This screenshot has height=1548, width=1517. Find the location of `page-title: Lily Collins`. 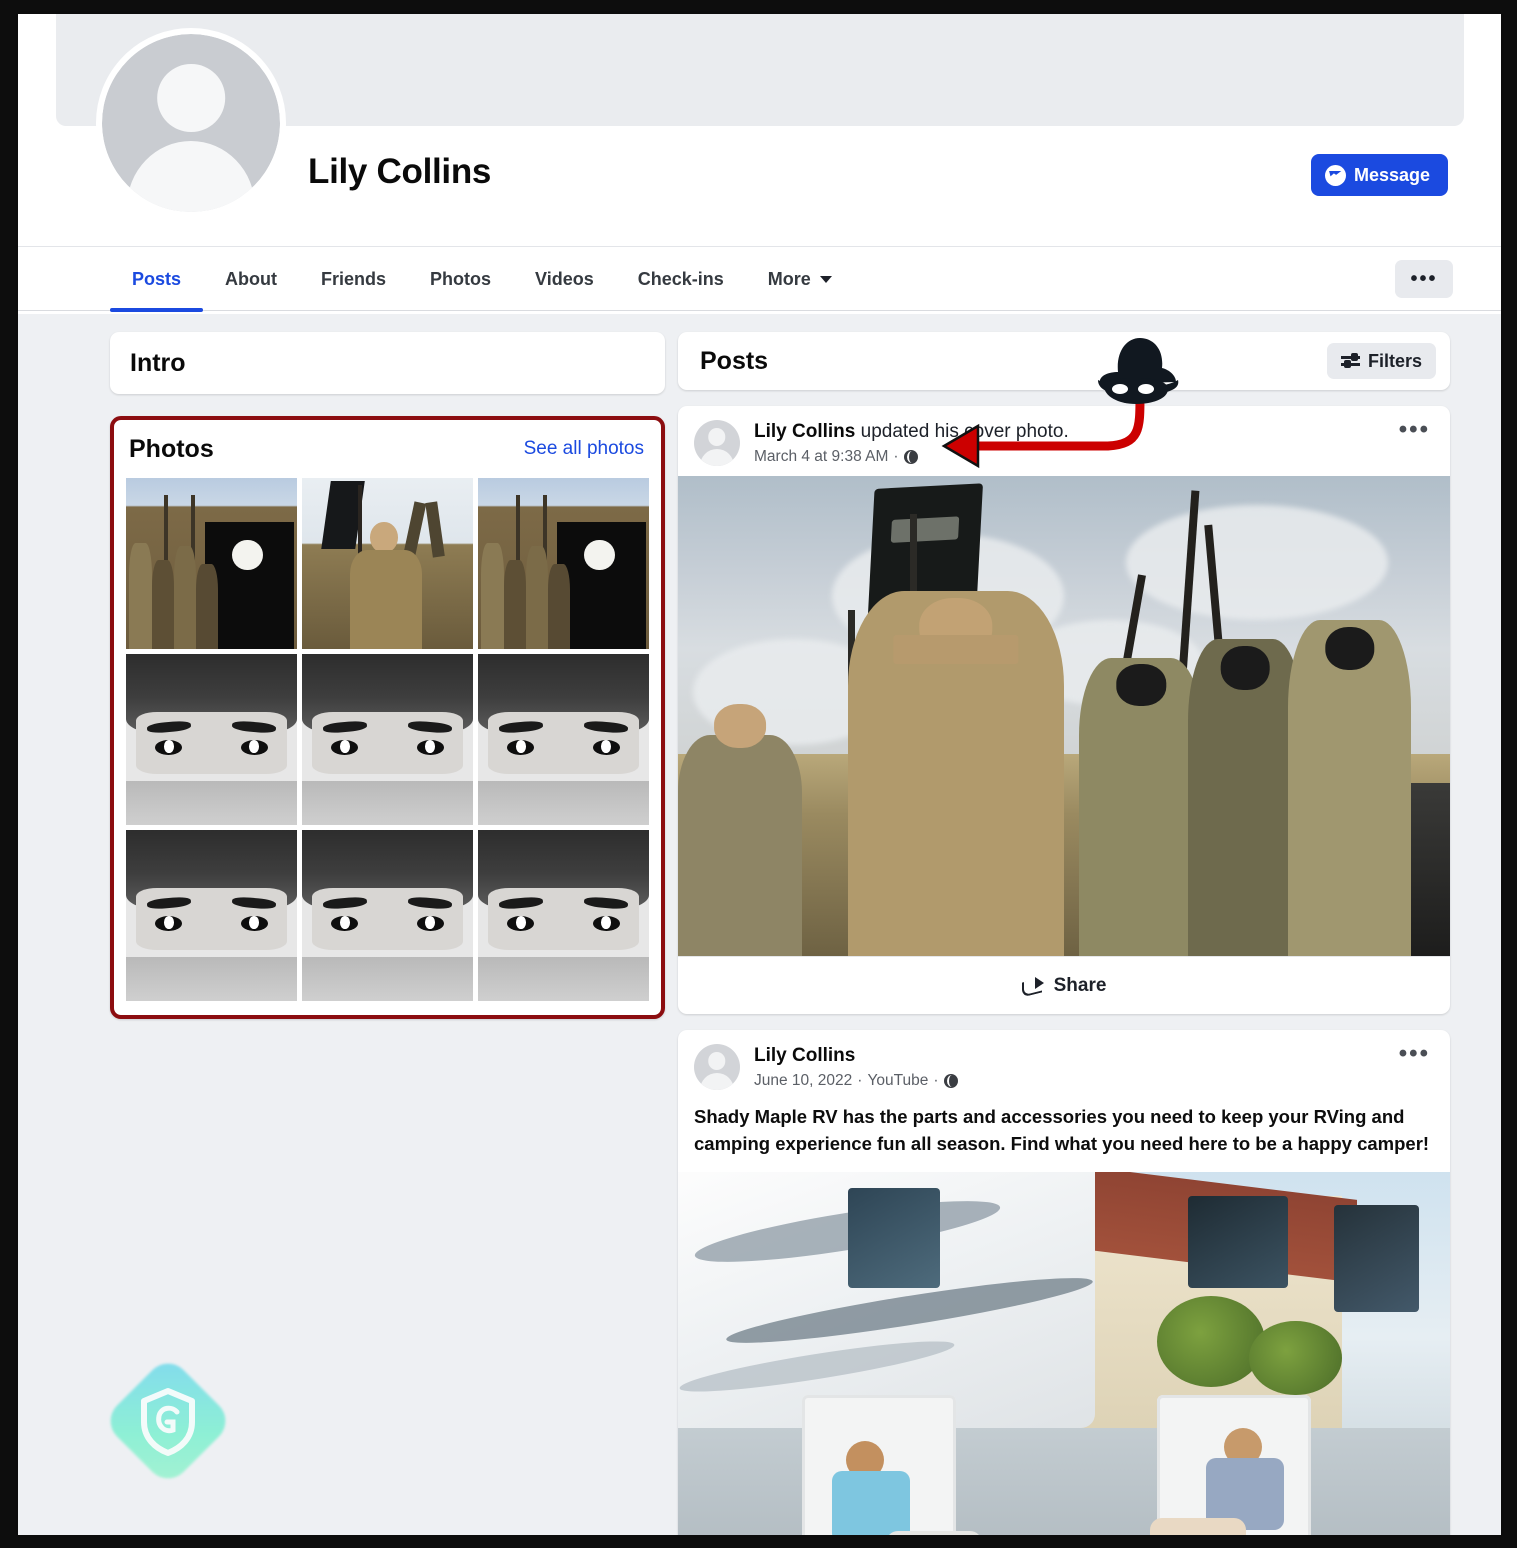

page-title: Lily Collins is located at coordinates (400, 171).